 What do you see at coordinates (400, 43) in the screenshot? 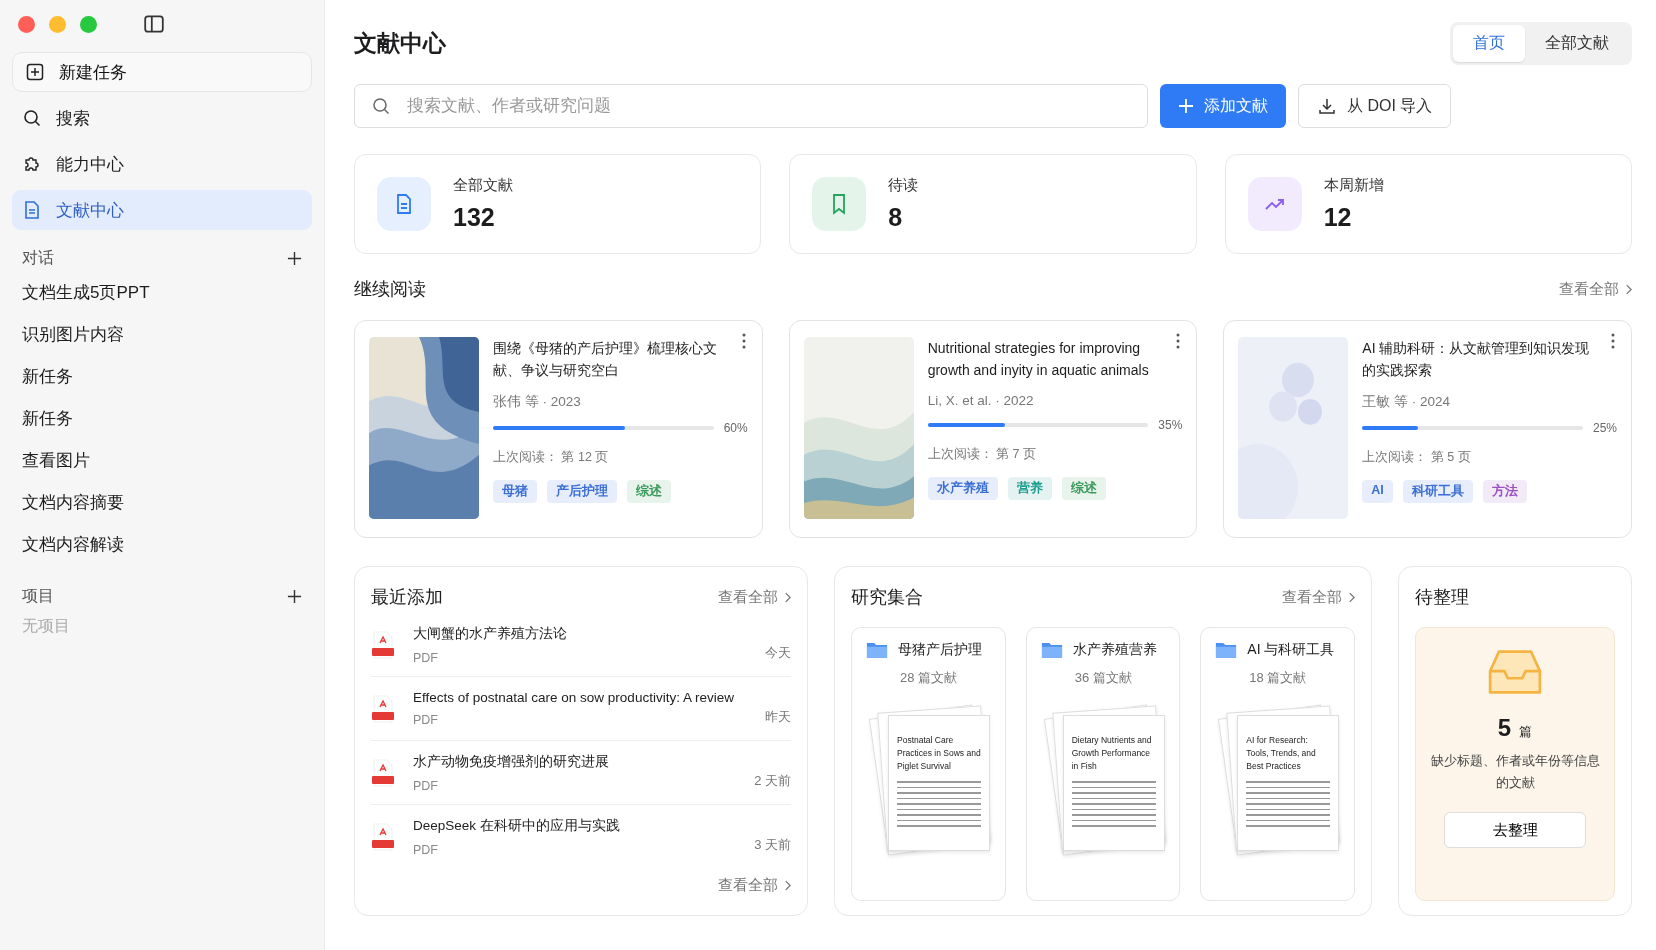
I see `page-title: 文献中心` at bounding box center [400, 43].